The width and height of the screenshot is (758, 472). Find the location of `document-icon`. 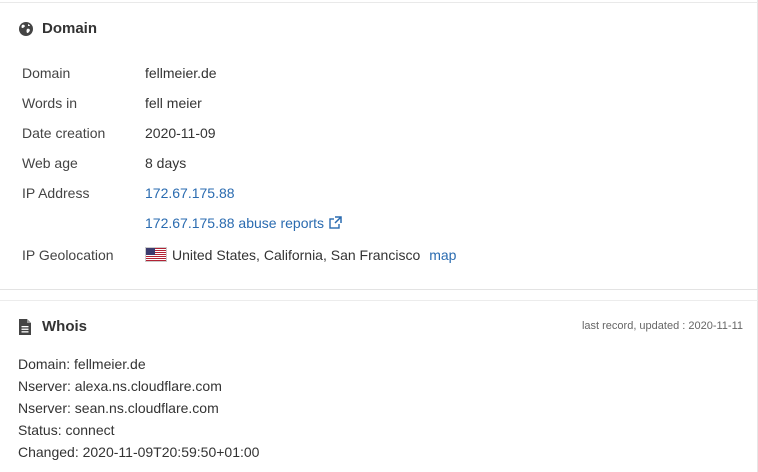

document-icon is located at coordinates (26, 326).